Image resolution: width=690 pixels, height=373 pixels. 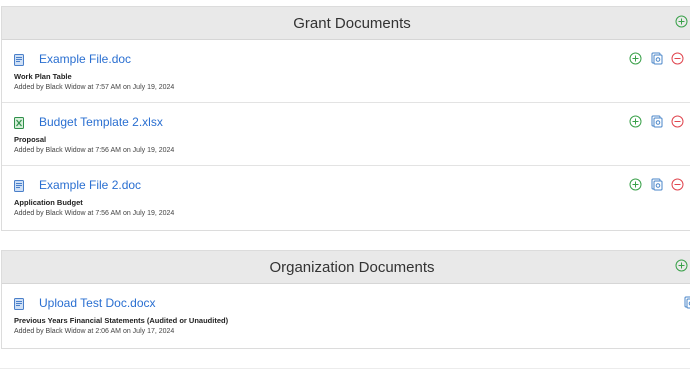 I want to click on file-name-link: Example File 2.doc, so click(x=90, y=185).